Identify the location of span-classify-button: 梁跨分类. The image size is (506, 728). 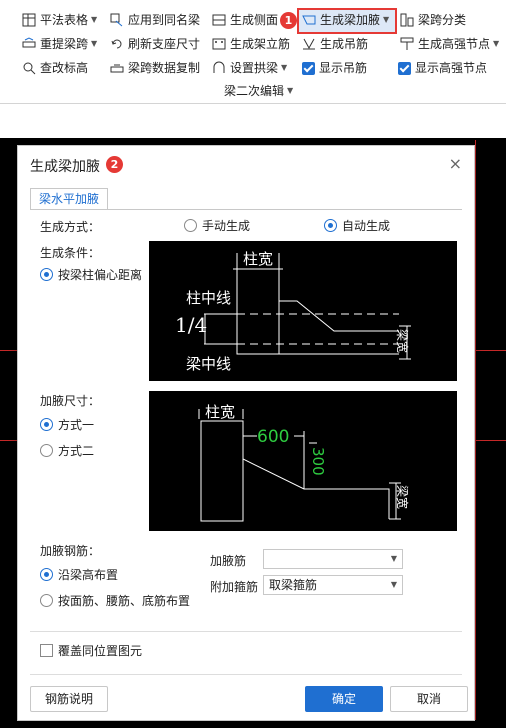
(433, 20).